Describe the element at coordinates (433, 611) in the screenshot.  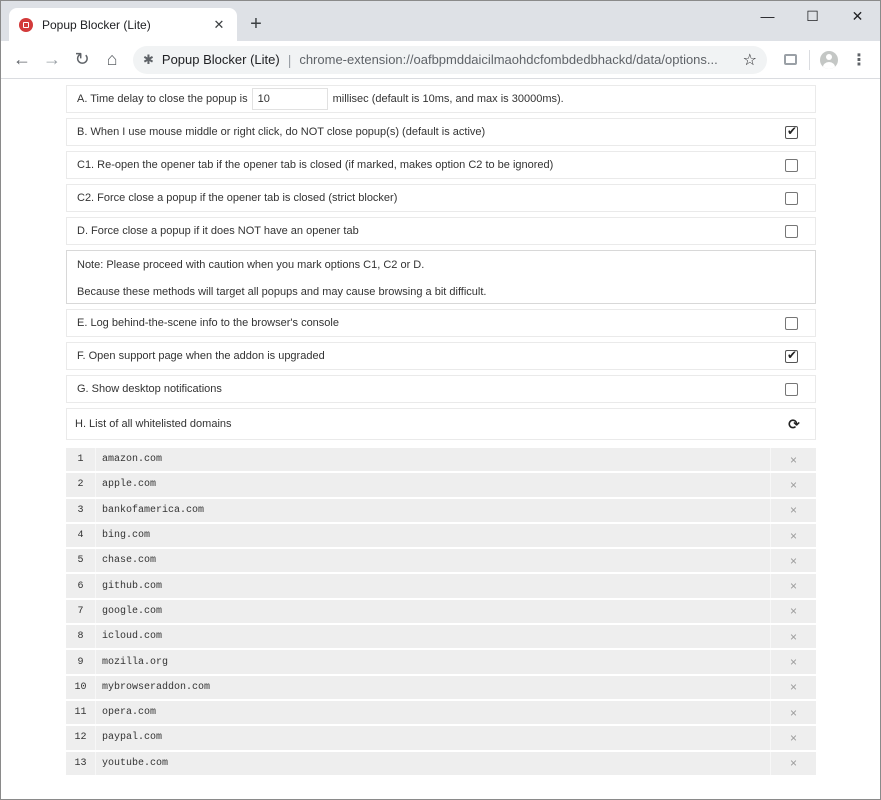
I see `whitelist-row-domain: google.com` at that location.